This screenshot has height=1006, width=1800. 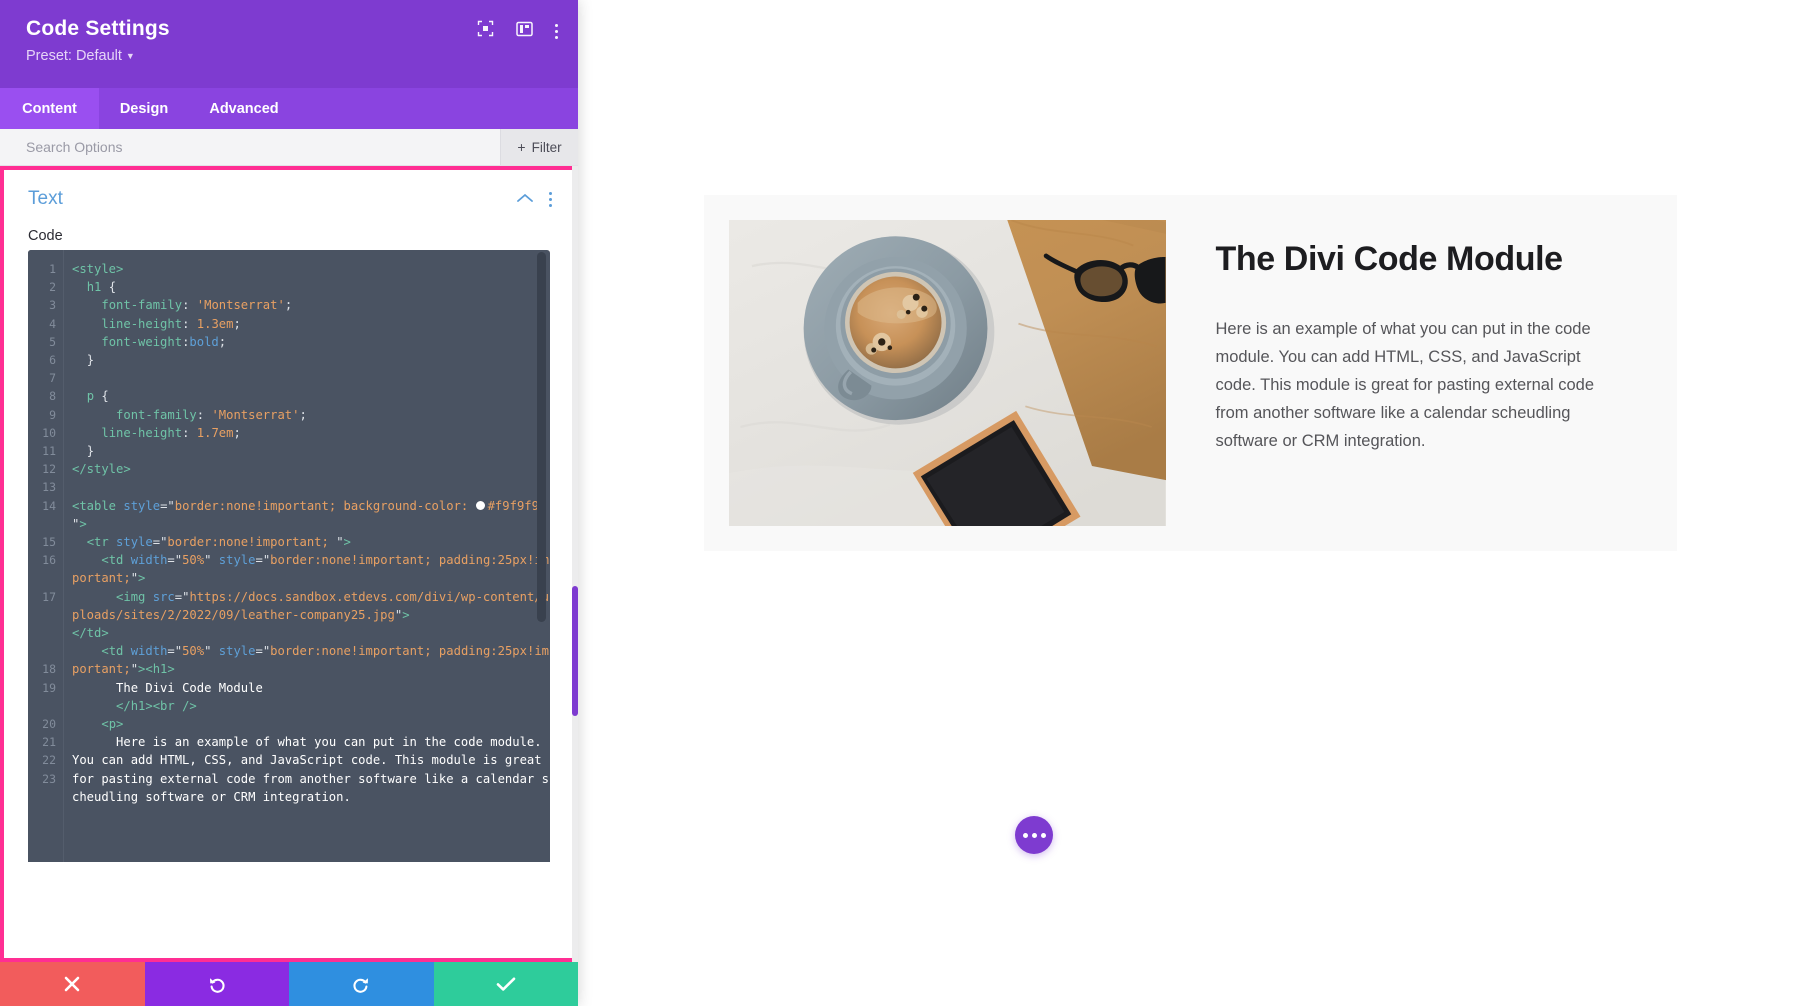 I want to click on more-horizontal-fab-button, so click(x=1034, y=835).